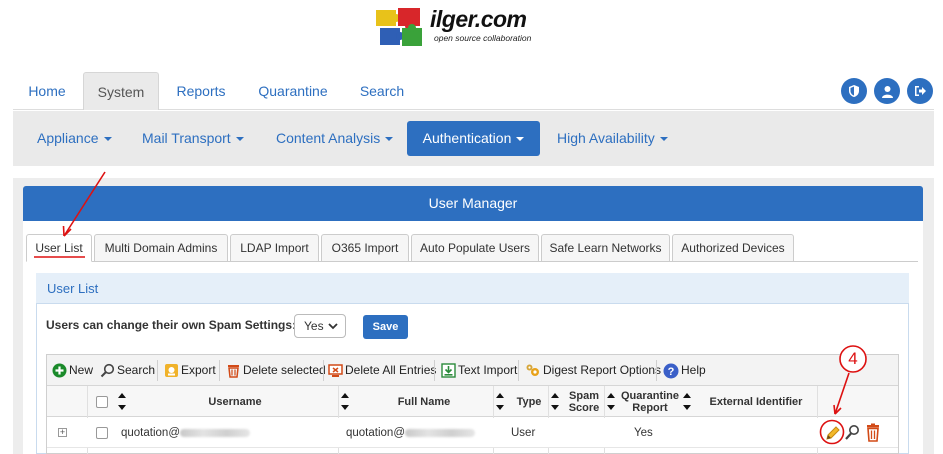 This screenshot has width=943, height=454. I want to click on delete-all-icon, so click(335, 370).